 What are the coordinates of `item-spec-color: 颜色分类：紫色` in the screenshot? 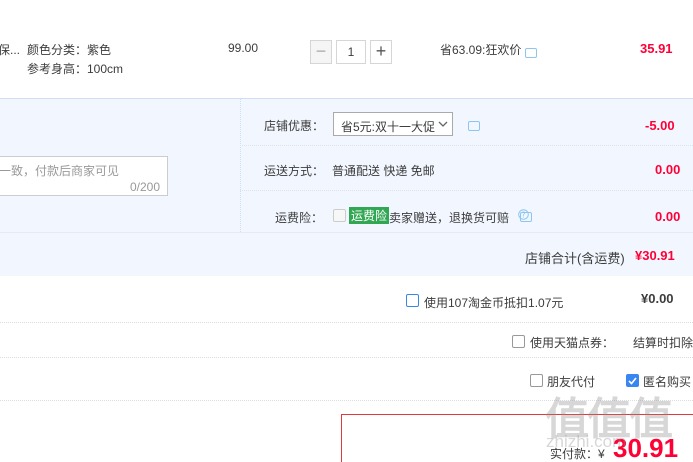 It's located at (69, 50).